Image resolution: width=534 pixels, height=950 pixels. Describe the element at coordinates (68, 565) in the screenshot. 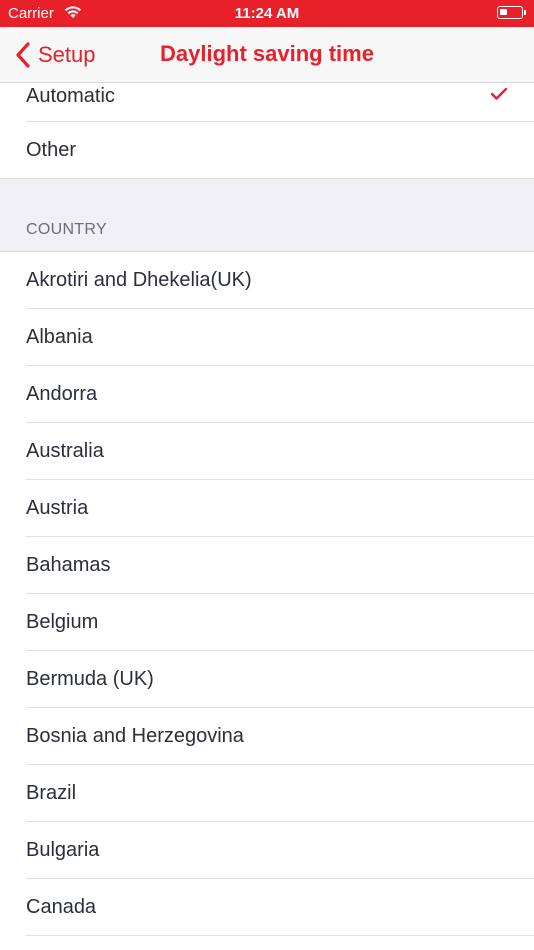

I see `country-label: Bahamas` at that location.